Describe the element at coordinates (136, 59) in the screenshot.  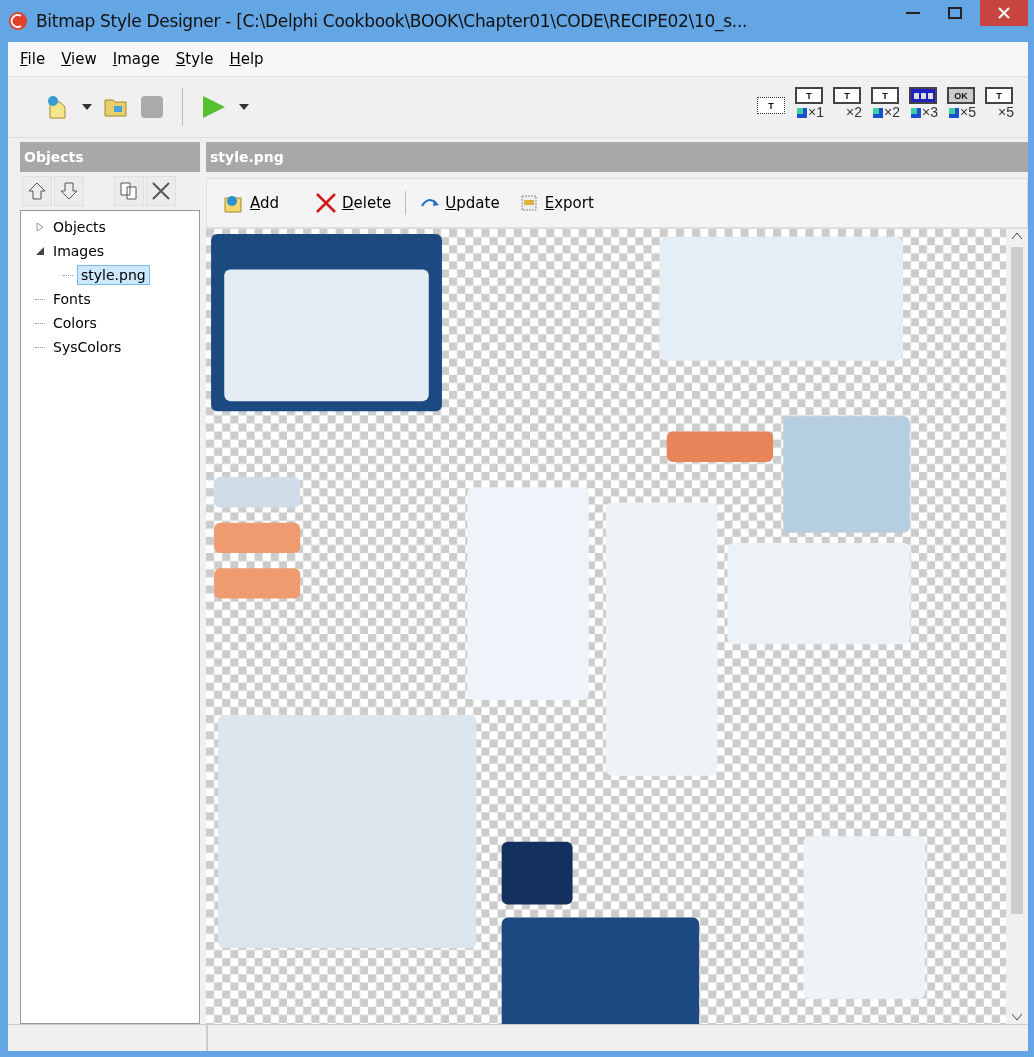
I see `menu-item: Image` at that location.